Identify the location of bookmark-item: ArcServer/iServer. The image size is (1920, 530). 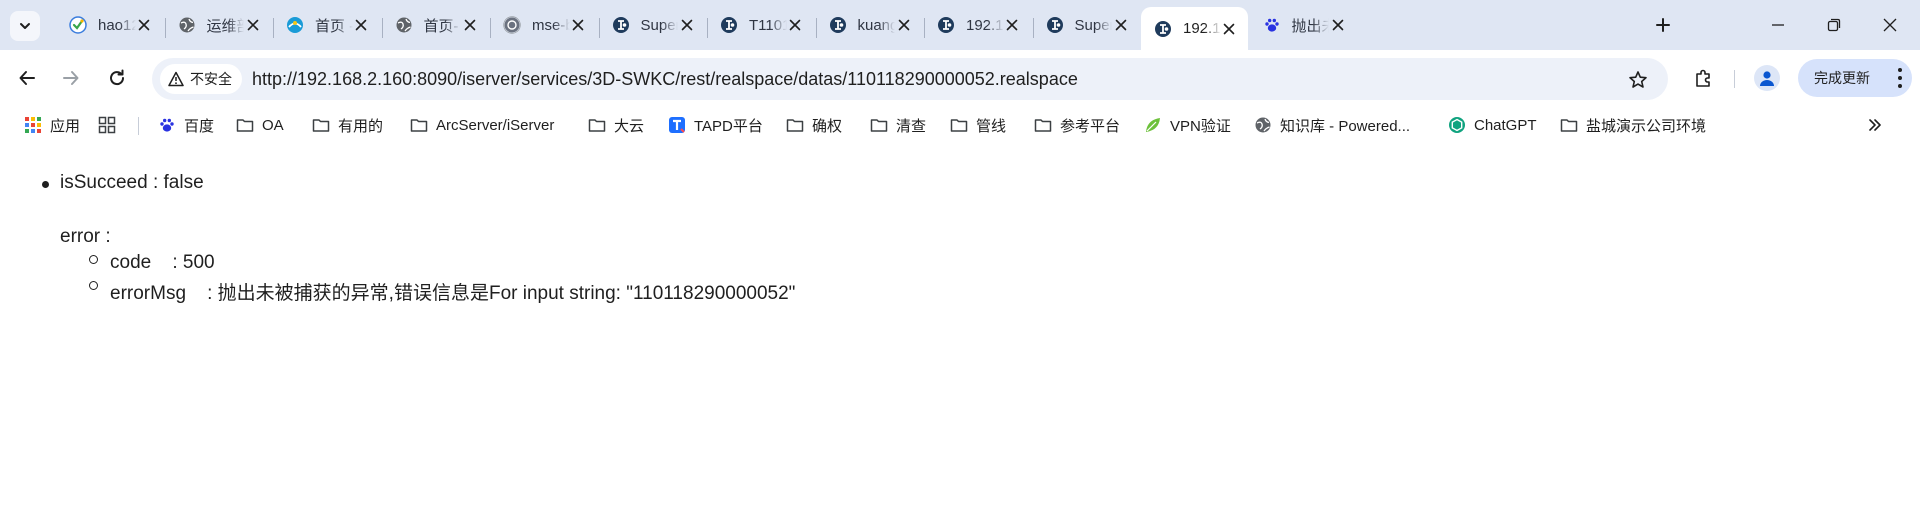
(482, 125).